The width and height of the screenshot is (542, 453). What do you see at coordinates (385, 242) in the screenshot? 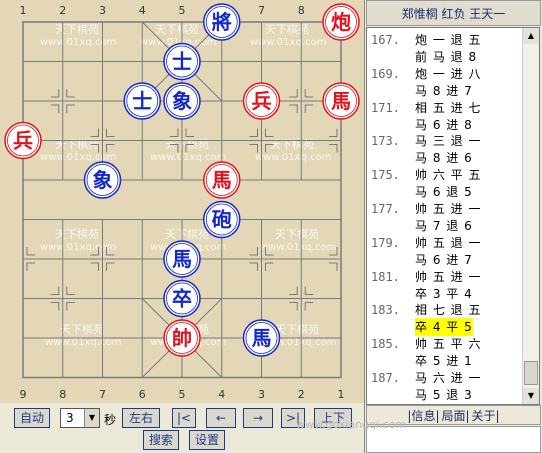
I see `move-number: 179.` at bounding box center [385, 242].